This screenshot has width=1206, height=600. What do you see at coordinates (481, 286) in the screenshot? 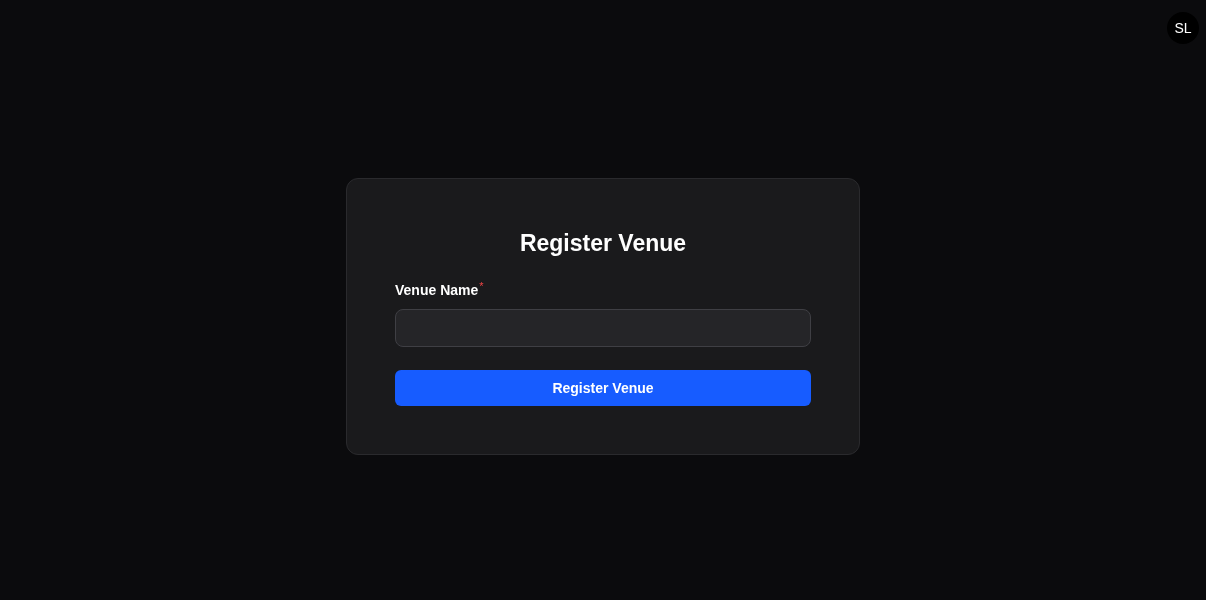
I see `required-mark: *` at bounding box center [481, 286].